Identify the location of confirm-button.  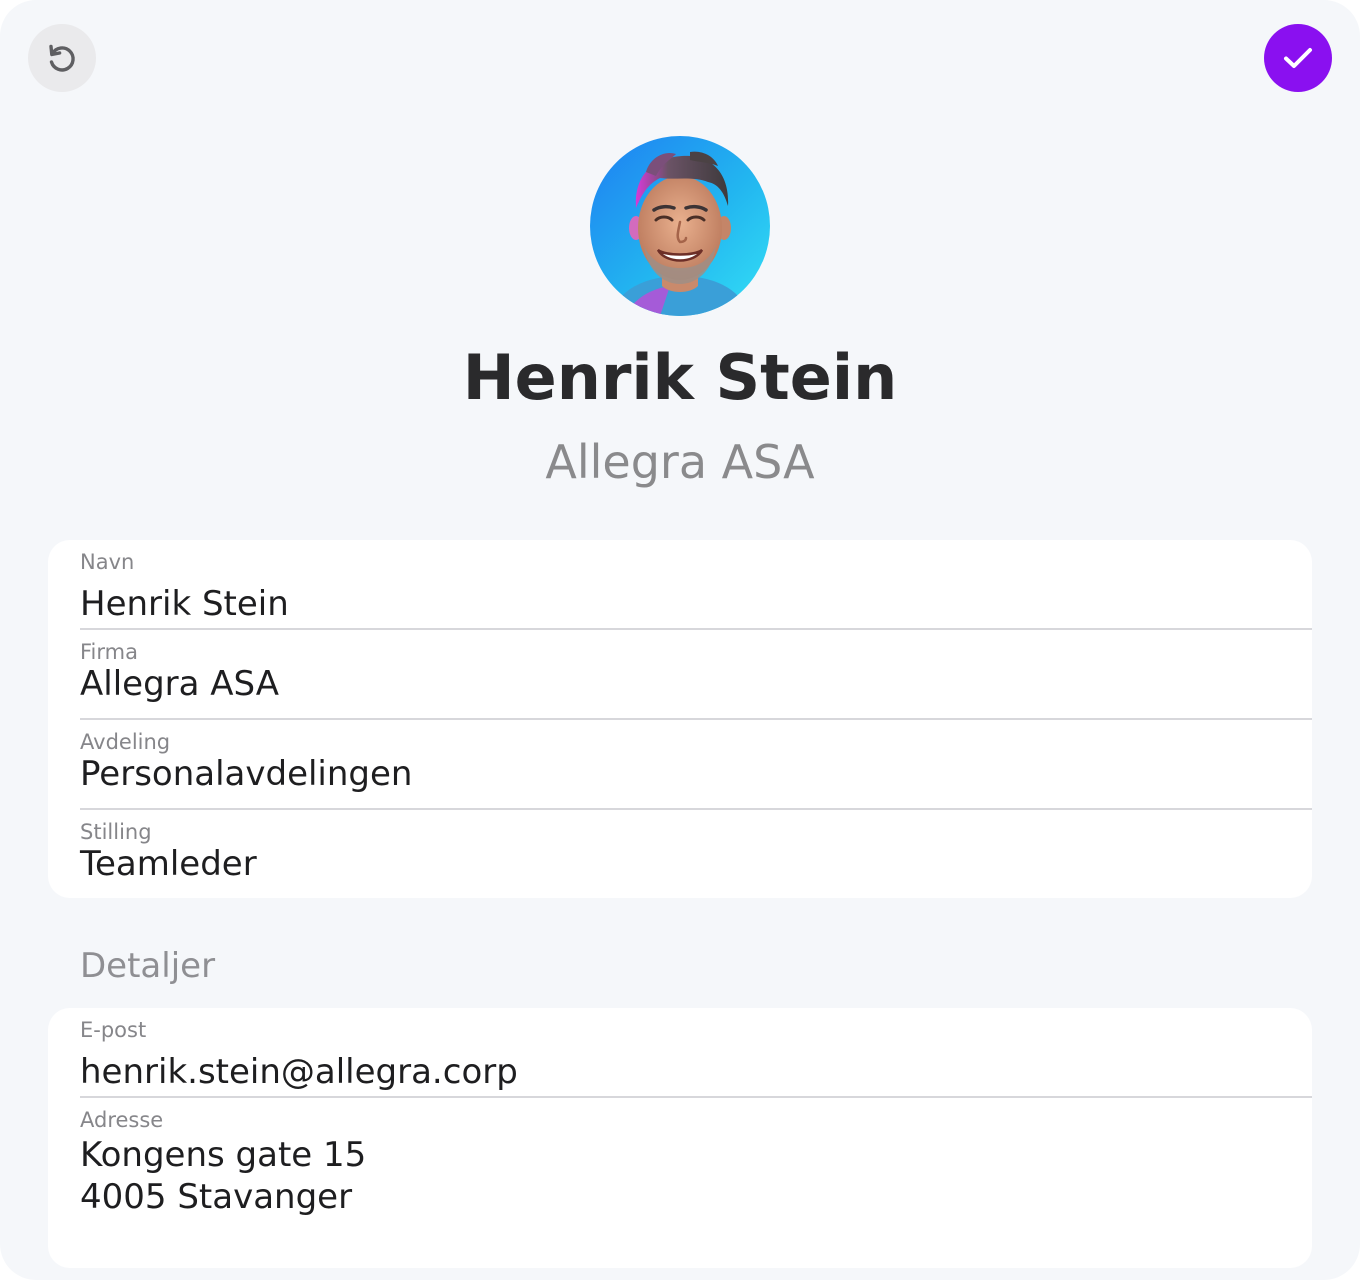
(1298, 58).